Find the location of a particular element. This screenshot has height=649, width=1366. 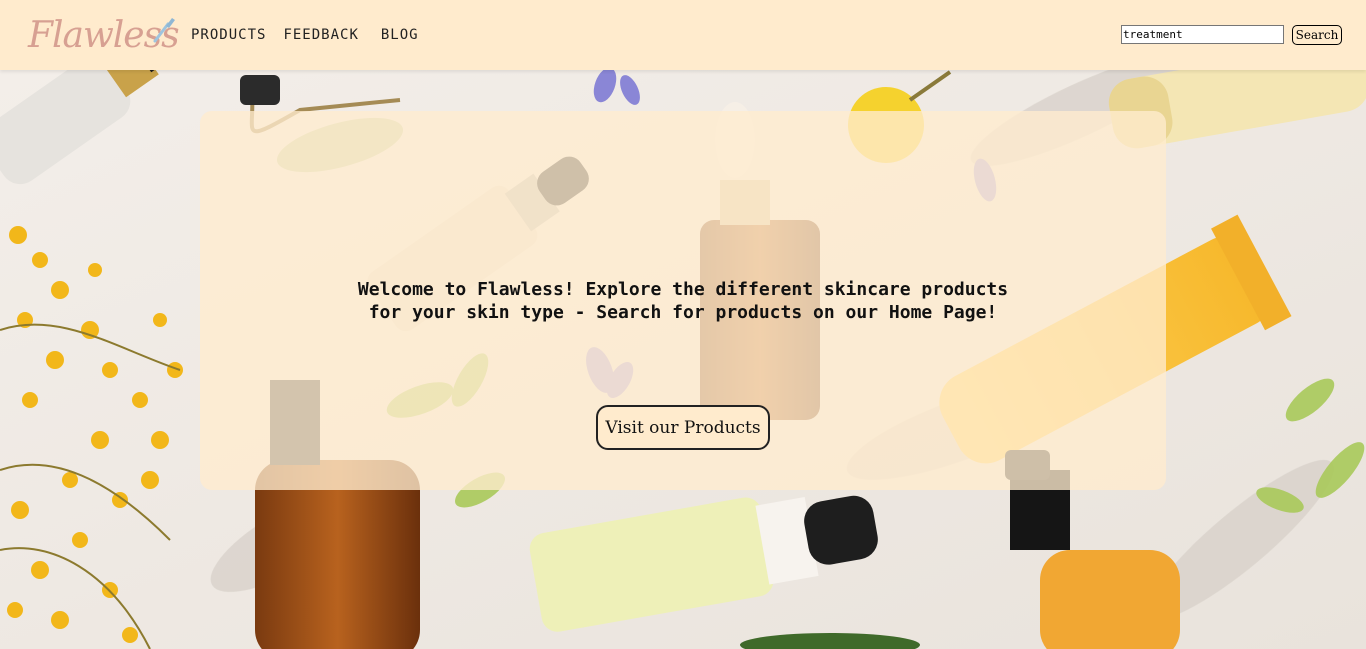

brush-icon is located at coordinates (164, 30).